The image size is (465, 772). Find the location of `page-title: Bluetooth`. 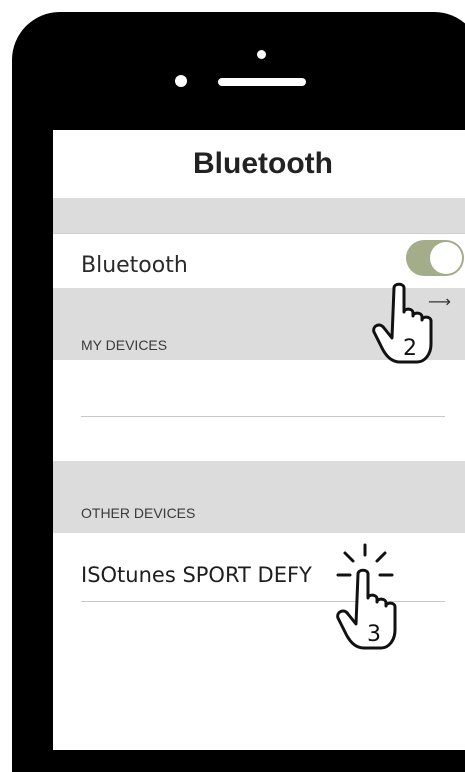

page-title: Bluetooth is located at coordinates (263, 163).